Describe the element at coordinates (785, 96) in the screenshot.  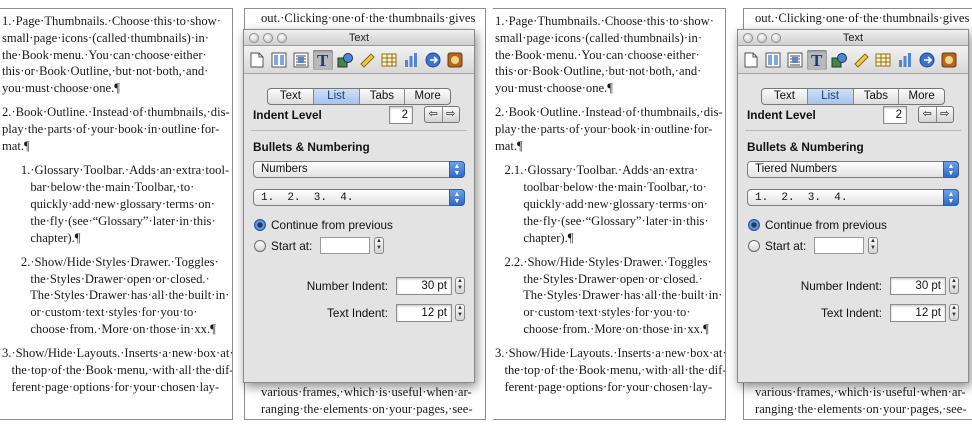
I see `tab-text: Text` at that location.